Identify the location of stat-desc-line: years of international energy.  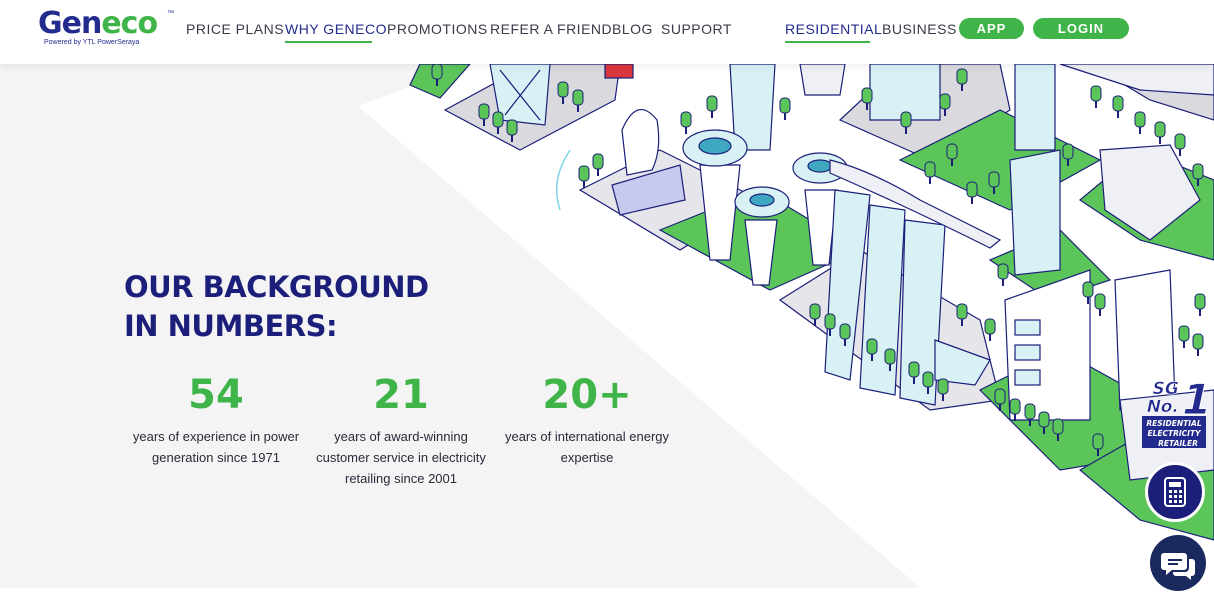
(587, 436).